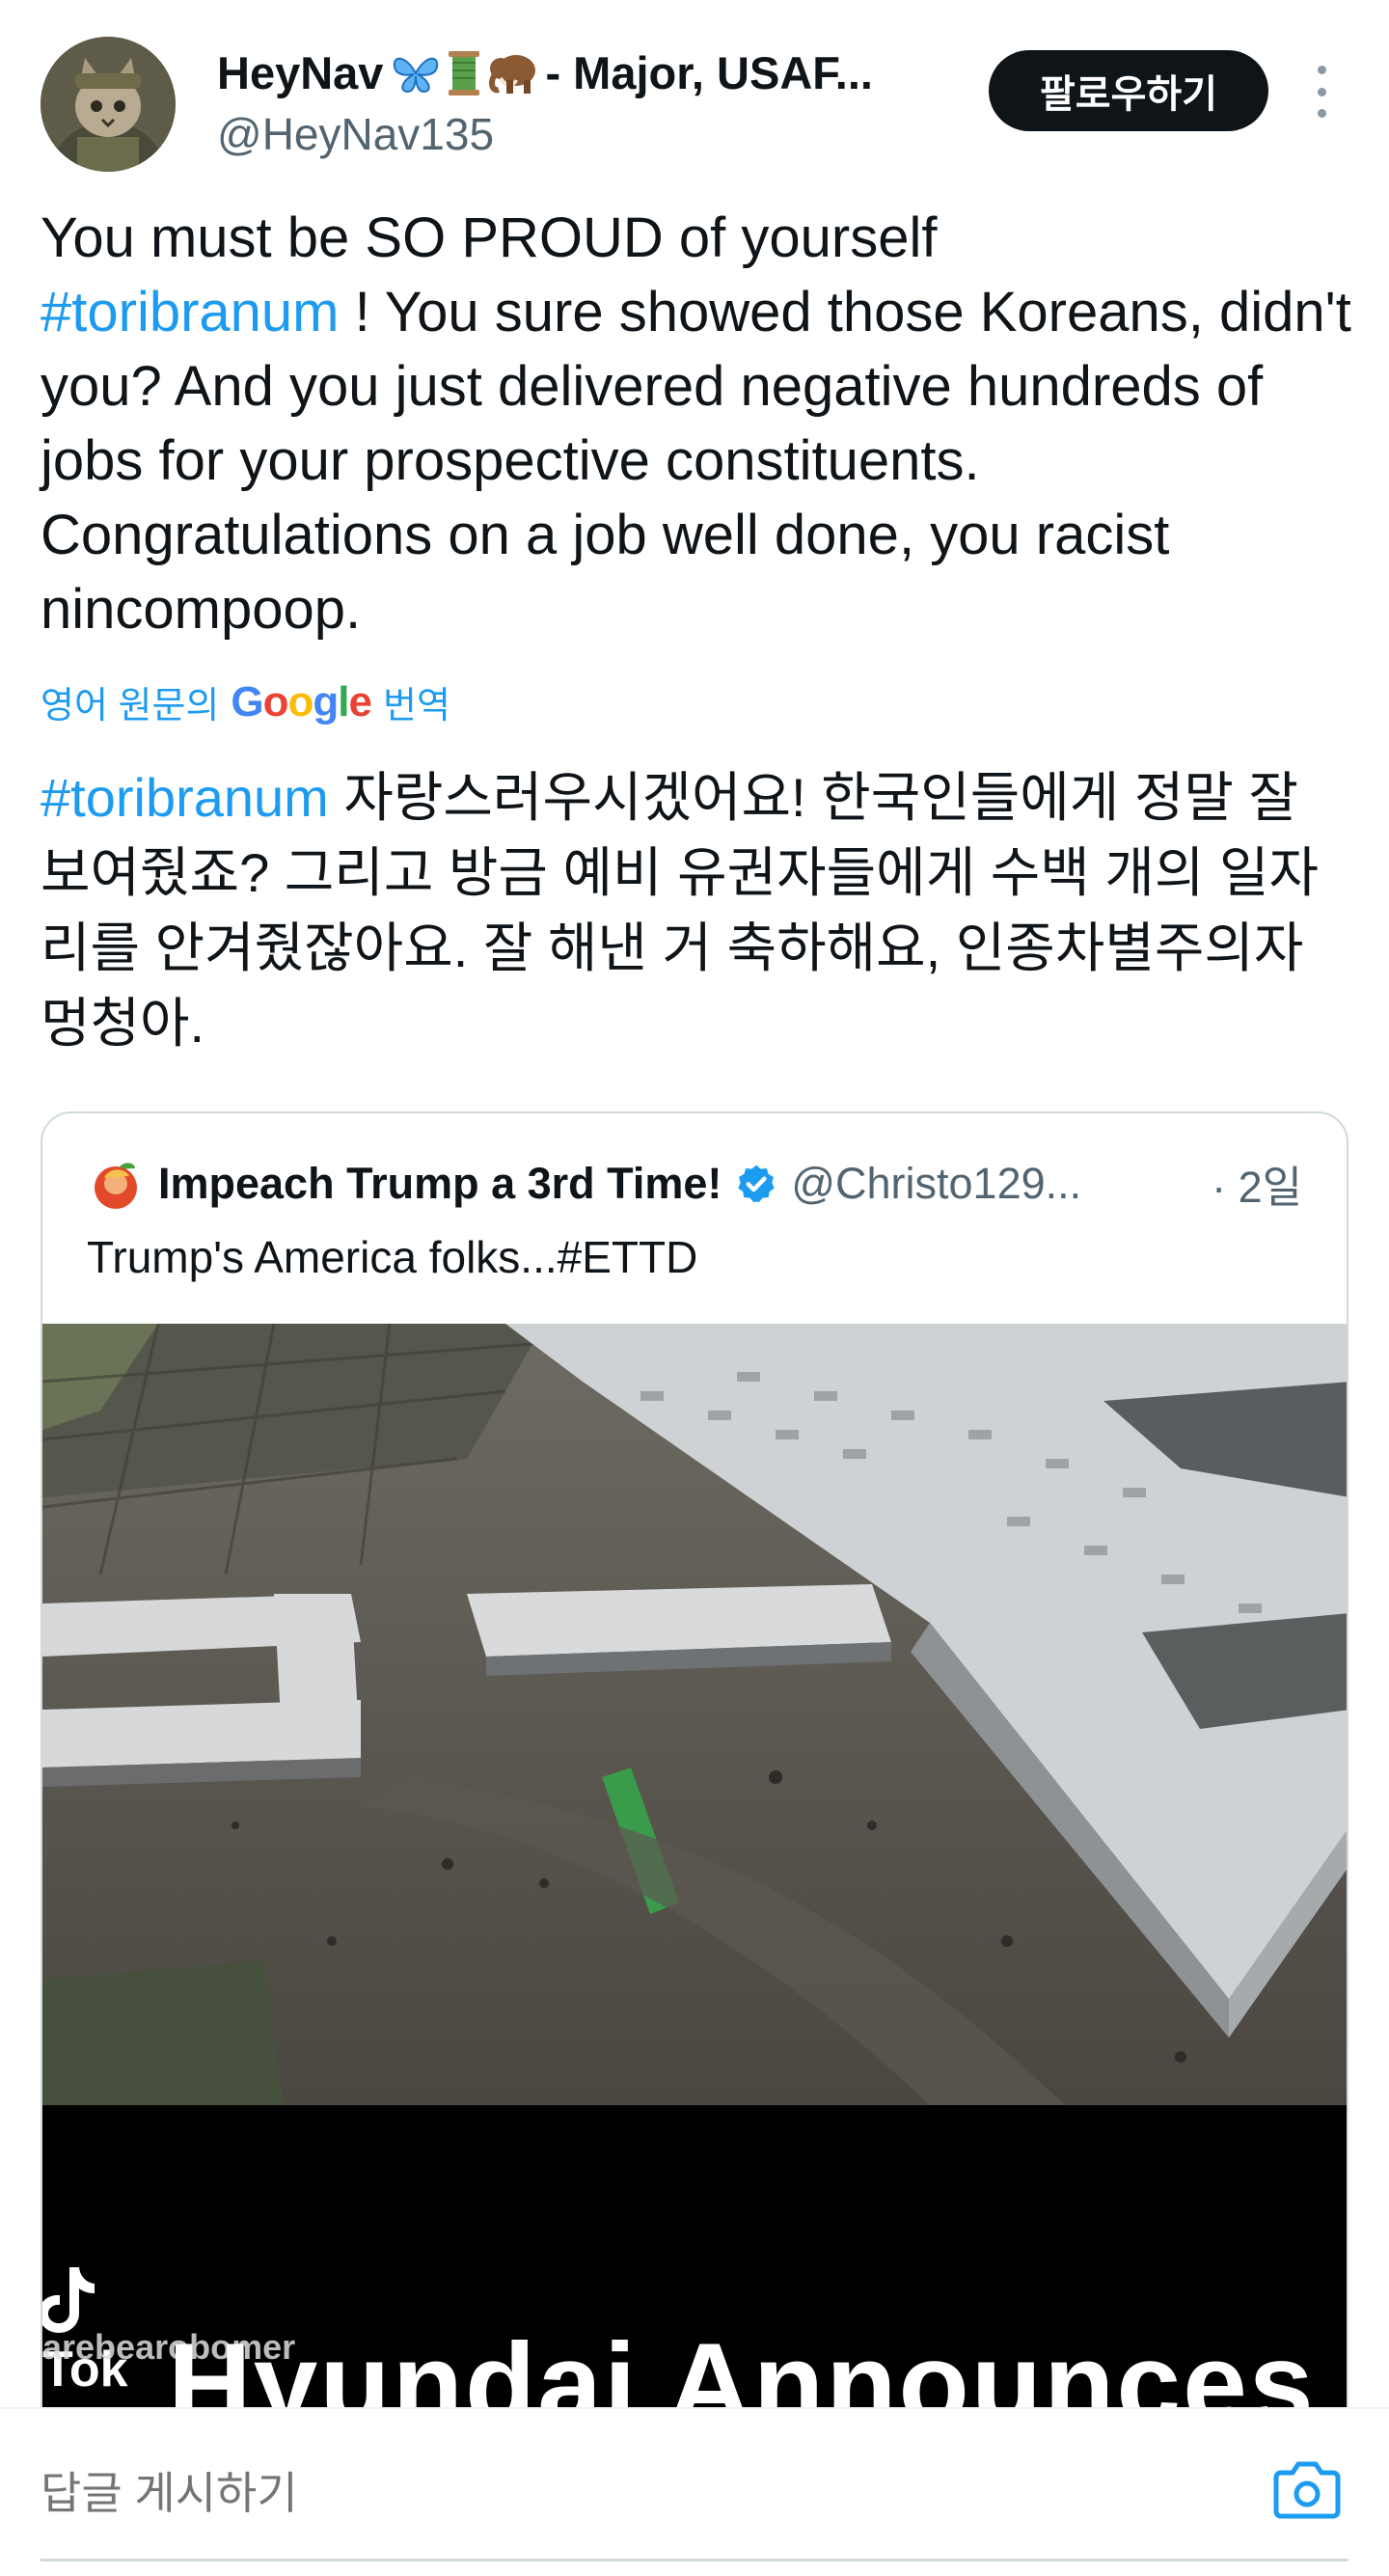 The image size is (1389, 2576). I want to click on verified-badge-icon, so click(757, 1183).